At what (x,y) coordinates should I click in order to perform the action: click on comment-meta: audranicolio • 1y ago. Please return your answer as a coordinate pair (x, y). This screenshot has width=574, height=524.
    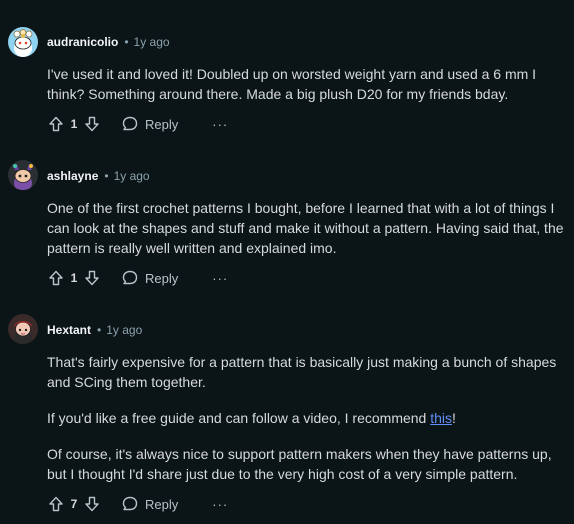
    Looking at the image, I should click on (108, 42).